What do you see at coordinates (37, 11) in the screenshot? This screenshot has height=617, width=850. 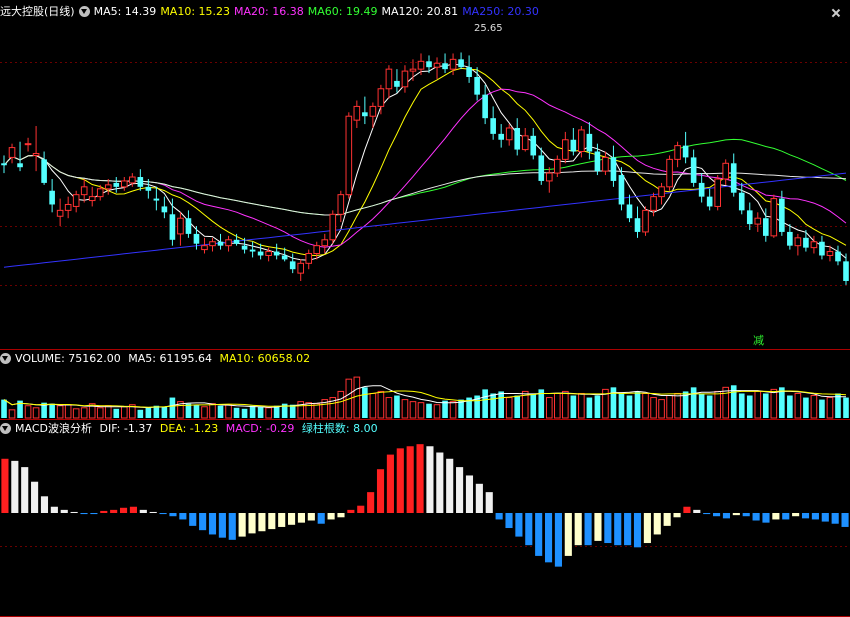 I see `stock-title: 远大控股(日线)` at bounding box center [37, 11].